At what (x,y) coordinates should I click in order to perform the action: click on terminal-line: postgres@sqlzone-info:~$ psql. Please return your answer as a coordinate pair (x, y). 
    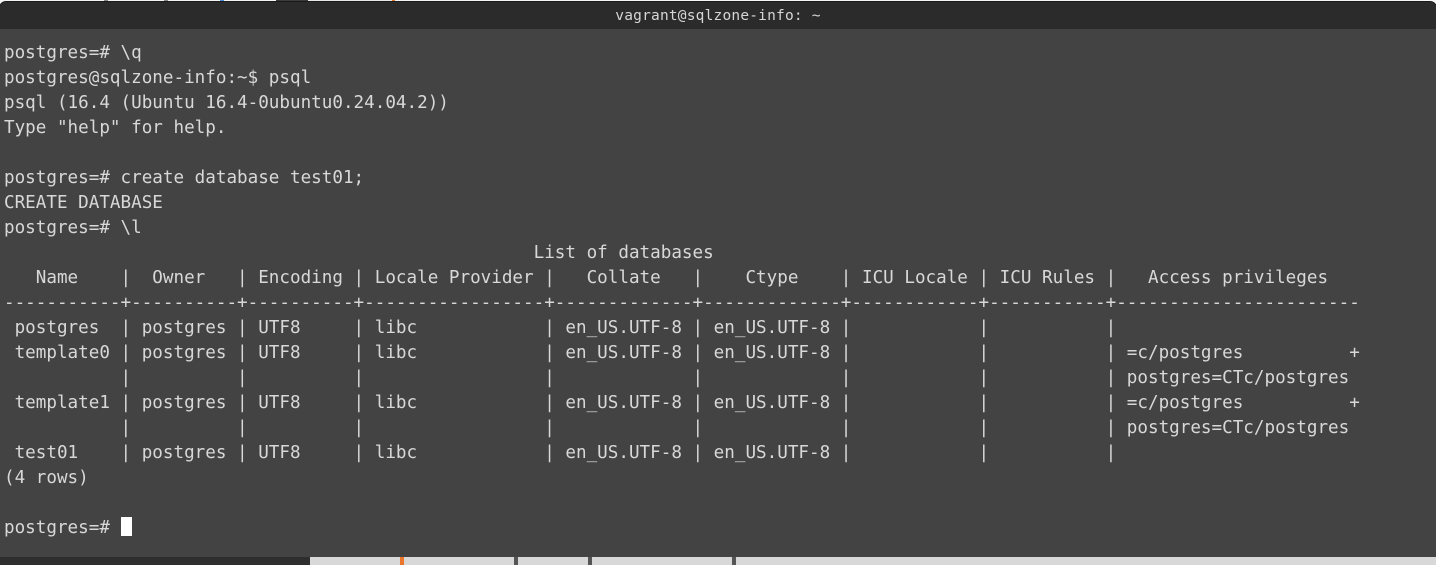
    Looking at the image, I should click on (158, 78).